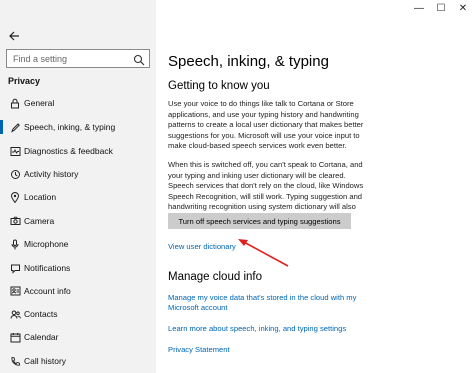 The width and height of the screenshot is (474, 373). I want to click on pen-icon, so click(15, 127).